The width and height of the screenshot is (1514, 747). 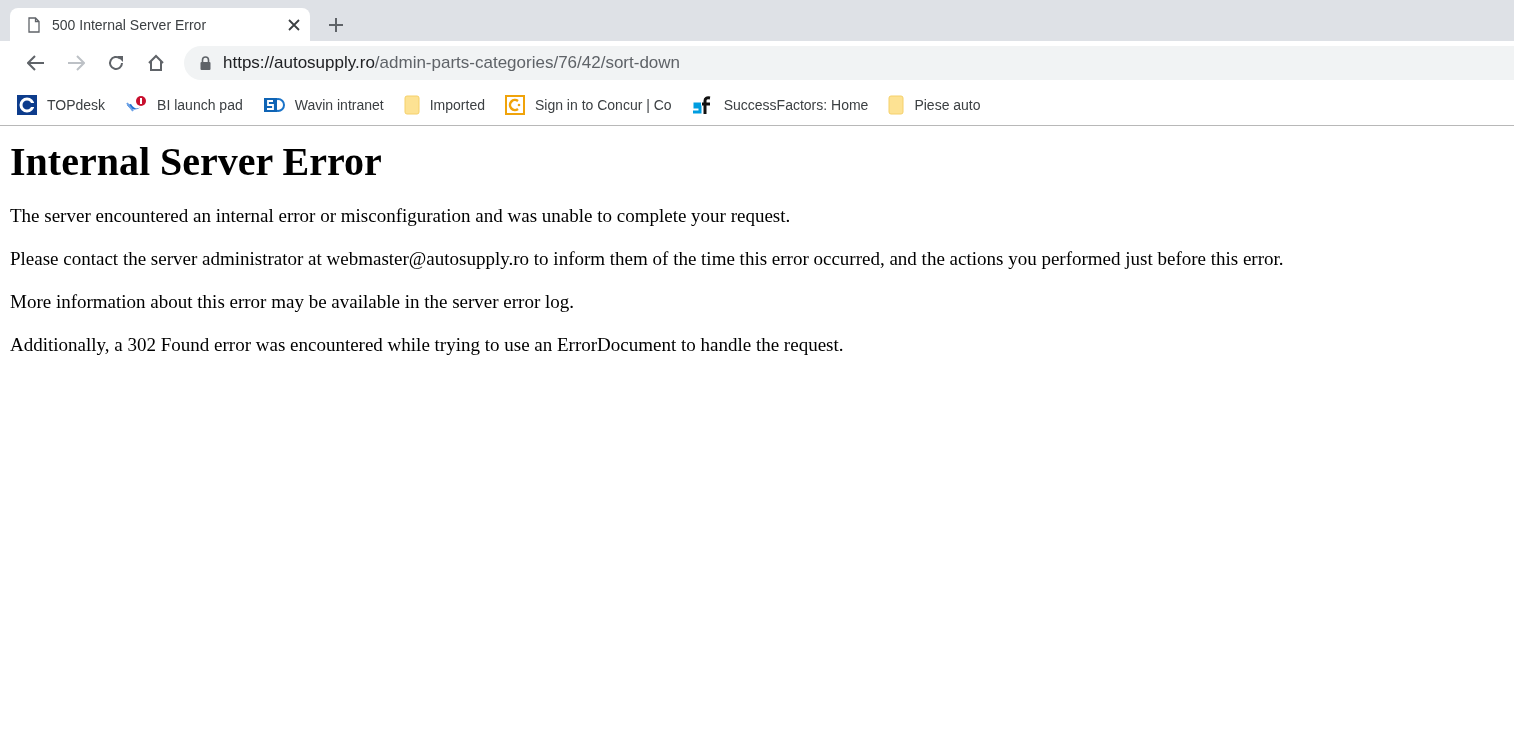 I want to click on lock-icon, so click(x=205, y=63).